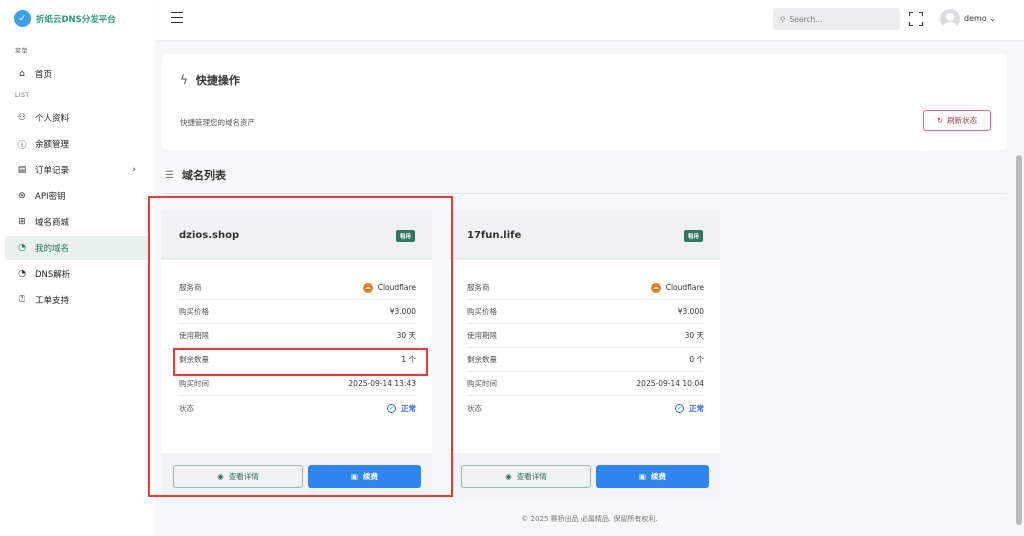 This screenshot has width=1024, height=536. I want to click on sidebar-item-home: ⌂ 首页, so click(77, 74).